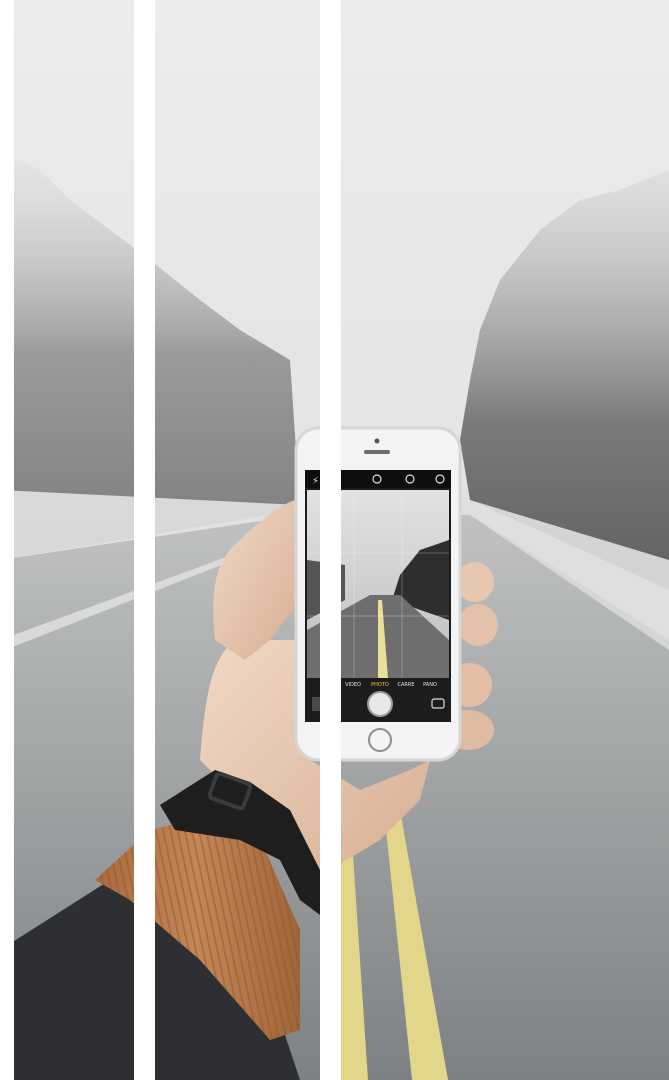 The height and width of the screenshot is (1080, 669). What do you see at coordinates (380, 704) in the screenshot?
I see `shutter-button` at bounding box center [380, 704].